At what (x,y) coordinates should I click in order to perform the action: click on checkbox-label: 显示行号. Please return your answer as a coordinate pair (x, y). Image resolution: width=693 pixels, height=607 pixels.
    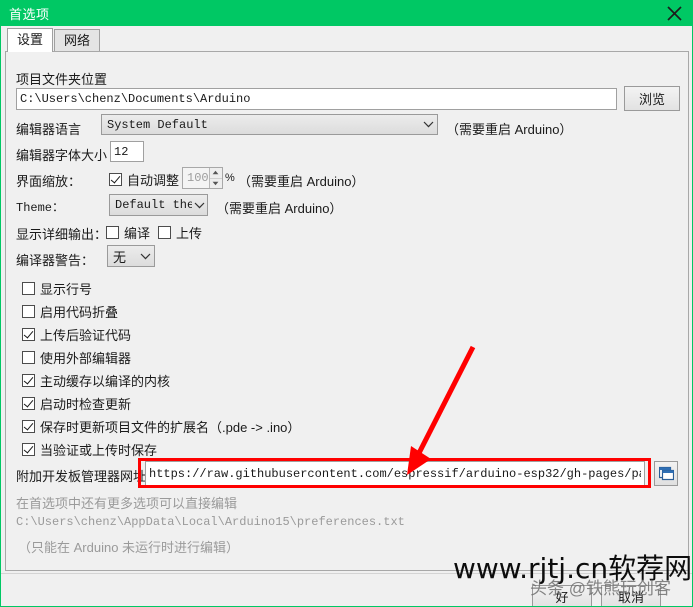
    Looking at the image, I should click on (66, 289).